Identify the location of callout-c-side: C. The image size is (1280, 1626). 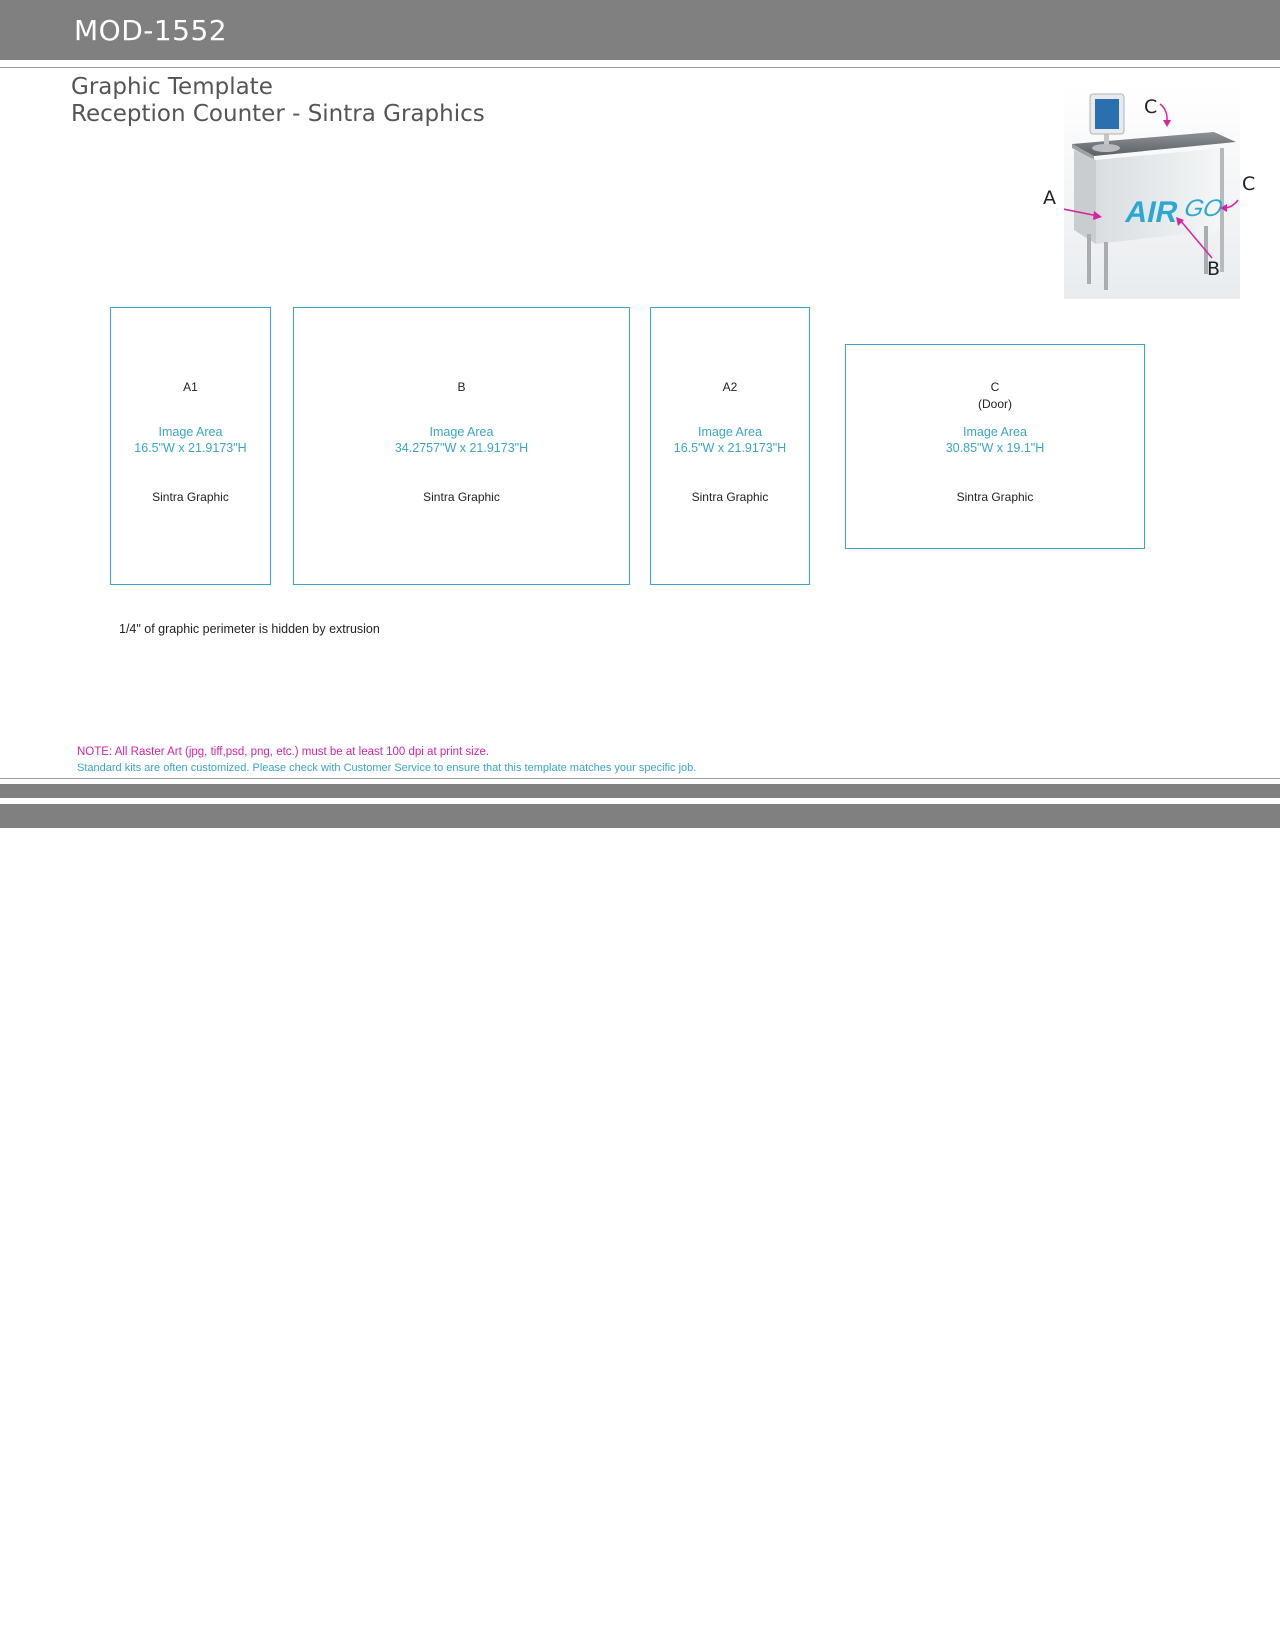
(1249, 184).